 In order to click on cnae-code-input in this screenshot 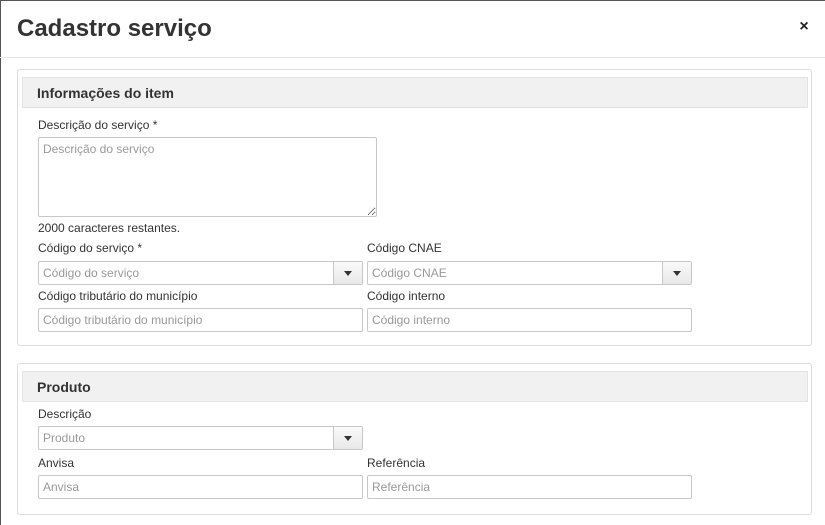, I will do `click(516, 273)`.